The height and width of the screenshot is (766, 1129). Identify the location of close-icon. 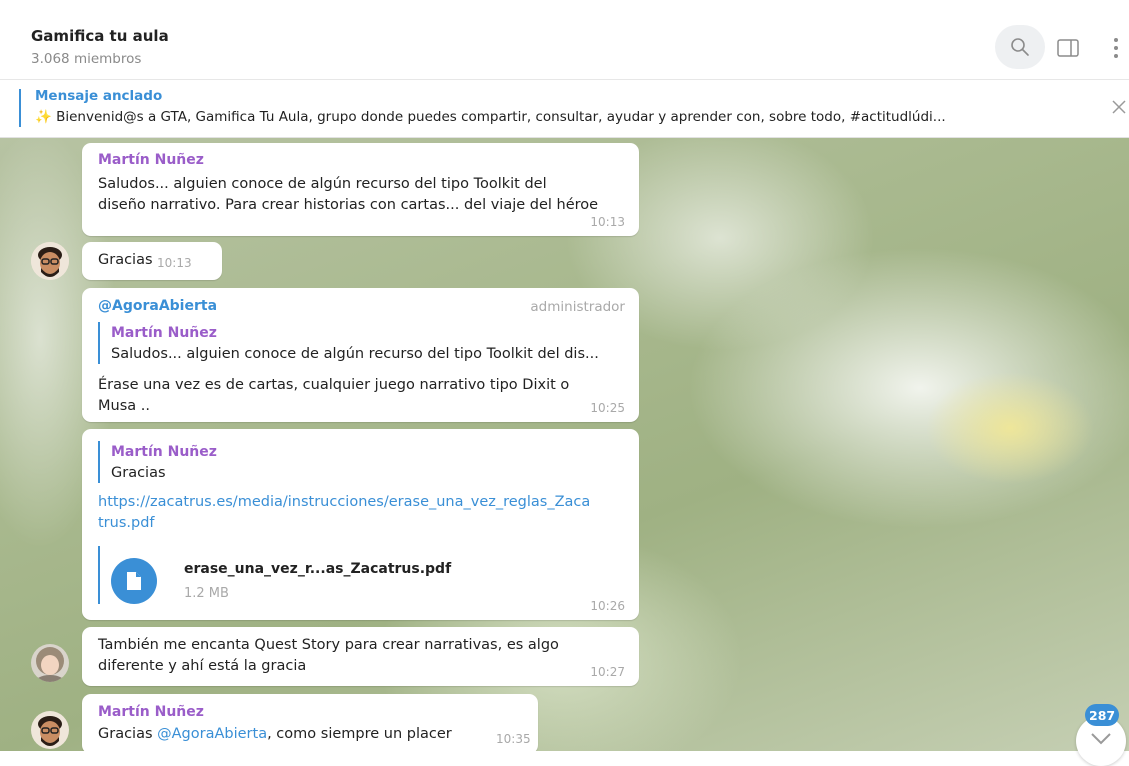
(1119, 107).